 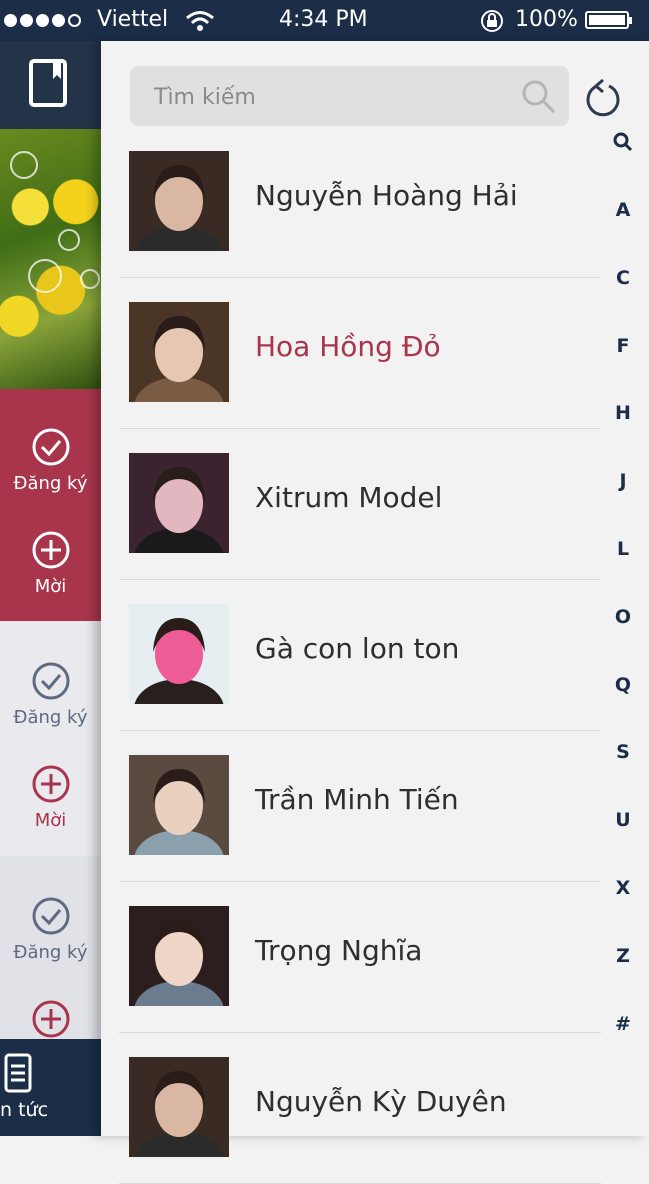 What do you see at coordinates (623, 144) in the screenshot?
I see `index-search-icon` at bounding box center [623, 144].